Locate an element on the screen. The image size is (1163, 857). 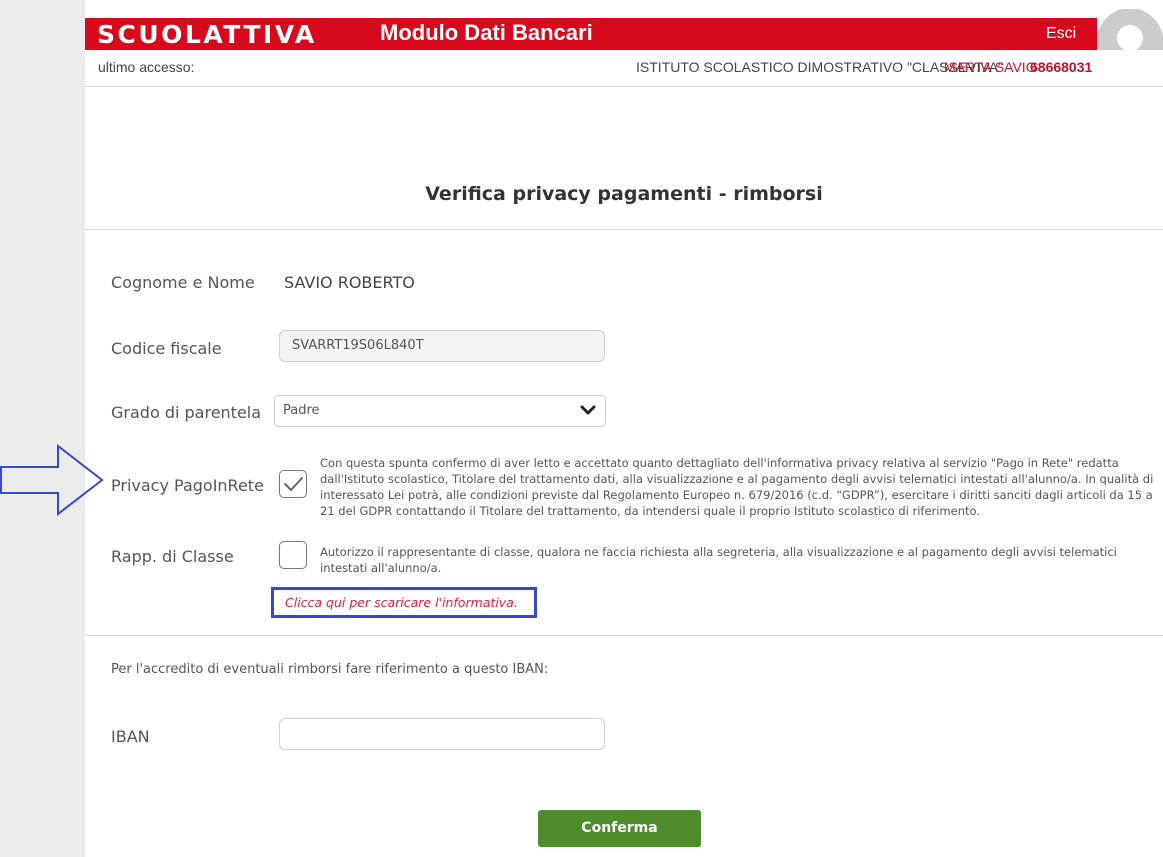
privacy-checkbox is located at coordinates (293, 484).